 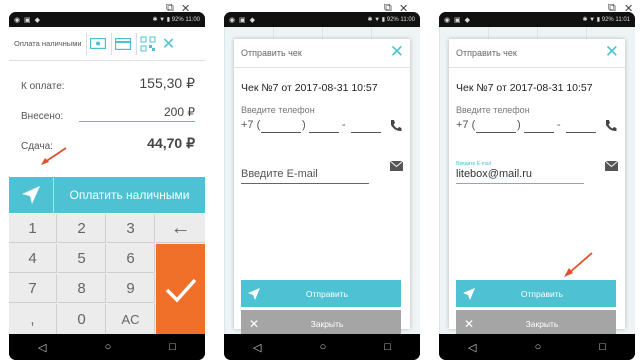 What do you see at coordinates (131, 228) in the screenshot?
I see `key-3: 3` at bounding box center [131, 228].